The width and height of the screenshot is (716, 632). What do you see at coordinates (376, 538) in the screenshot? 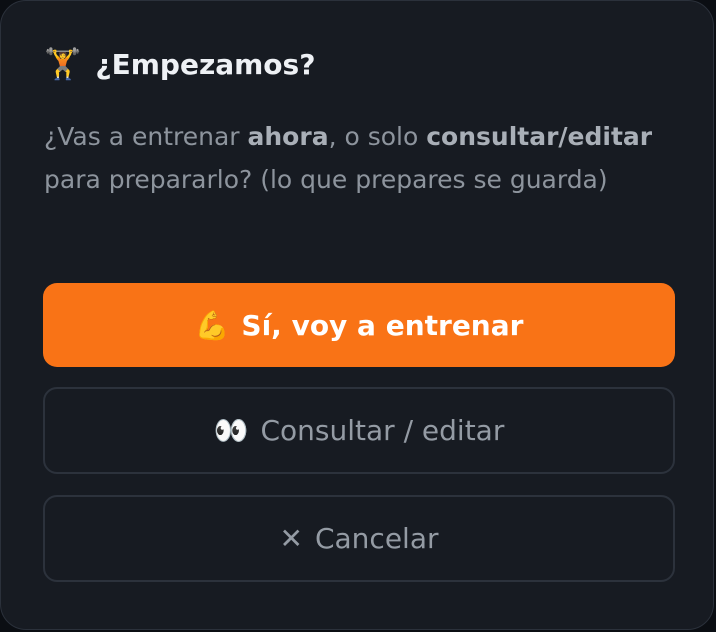
I see `cancel-label: Cancelar` at bounding box center [376, 538].